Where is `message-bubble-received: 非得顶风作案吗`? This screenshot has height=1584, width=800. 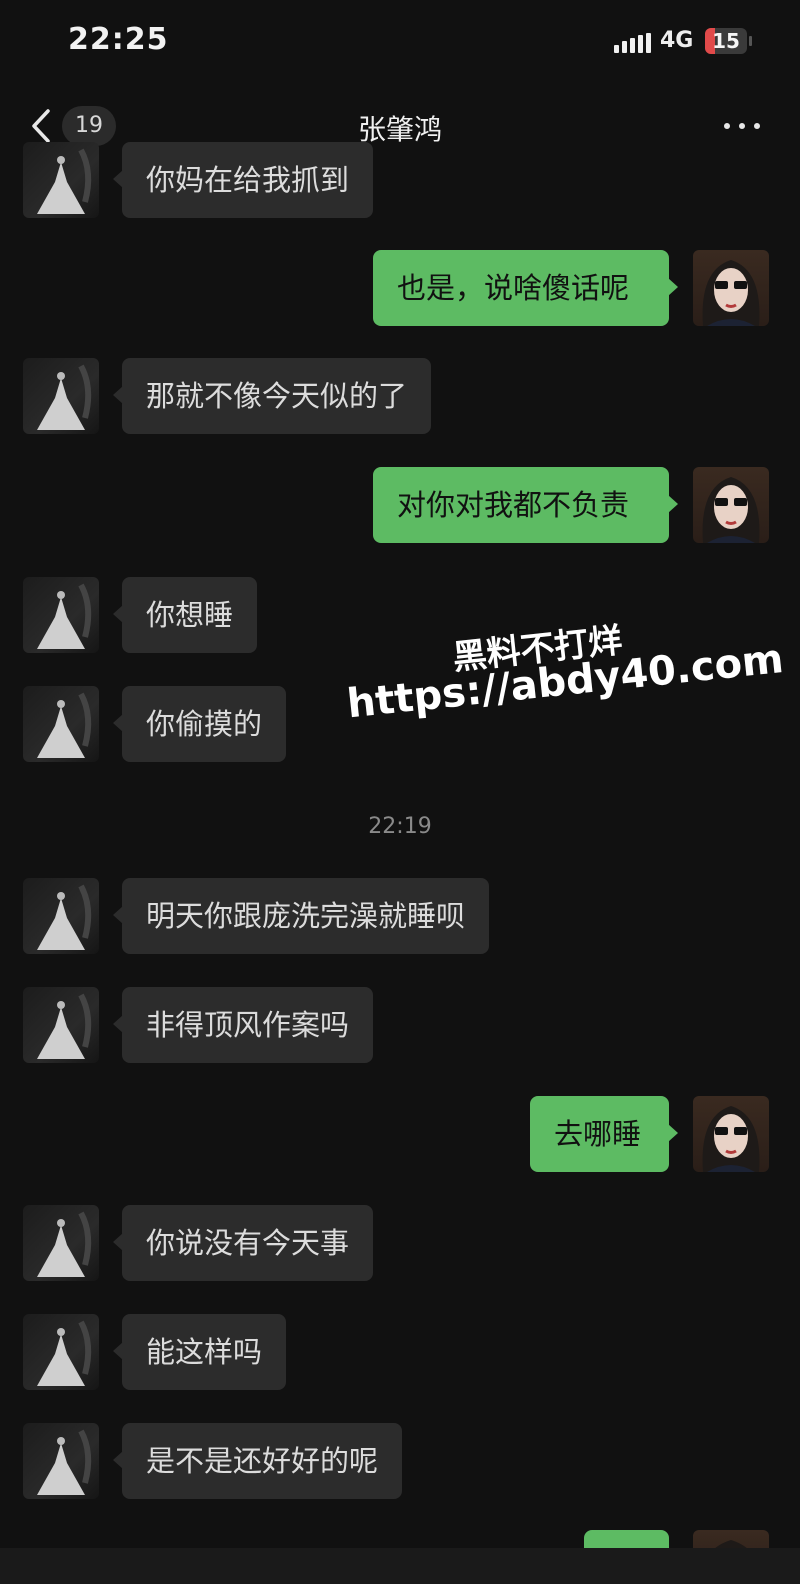 message-bubble-received: 非得顶风作案吗 is located at coordinates (243, 1025).